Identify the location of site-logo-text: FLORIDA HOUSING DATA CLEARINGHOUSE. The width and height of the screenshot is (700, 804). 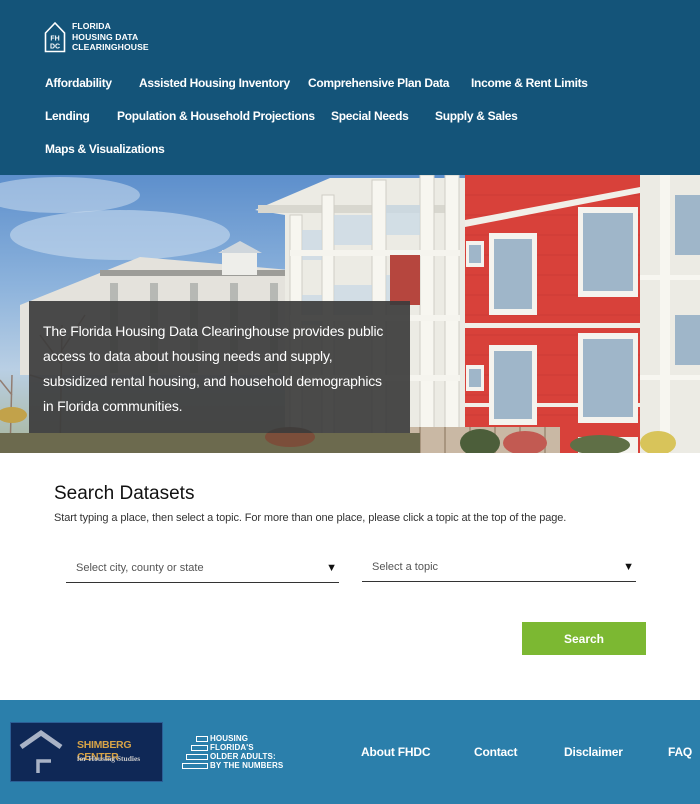
(110, 37).